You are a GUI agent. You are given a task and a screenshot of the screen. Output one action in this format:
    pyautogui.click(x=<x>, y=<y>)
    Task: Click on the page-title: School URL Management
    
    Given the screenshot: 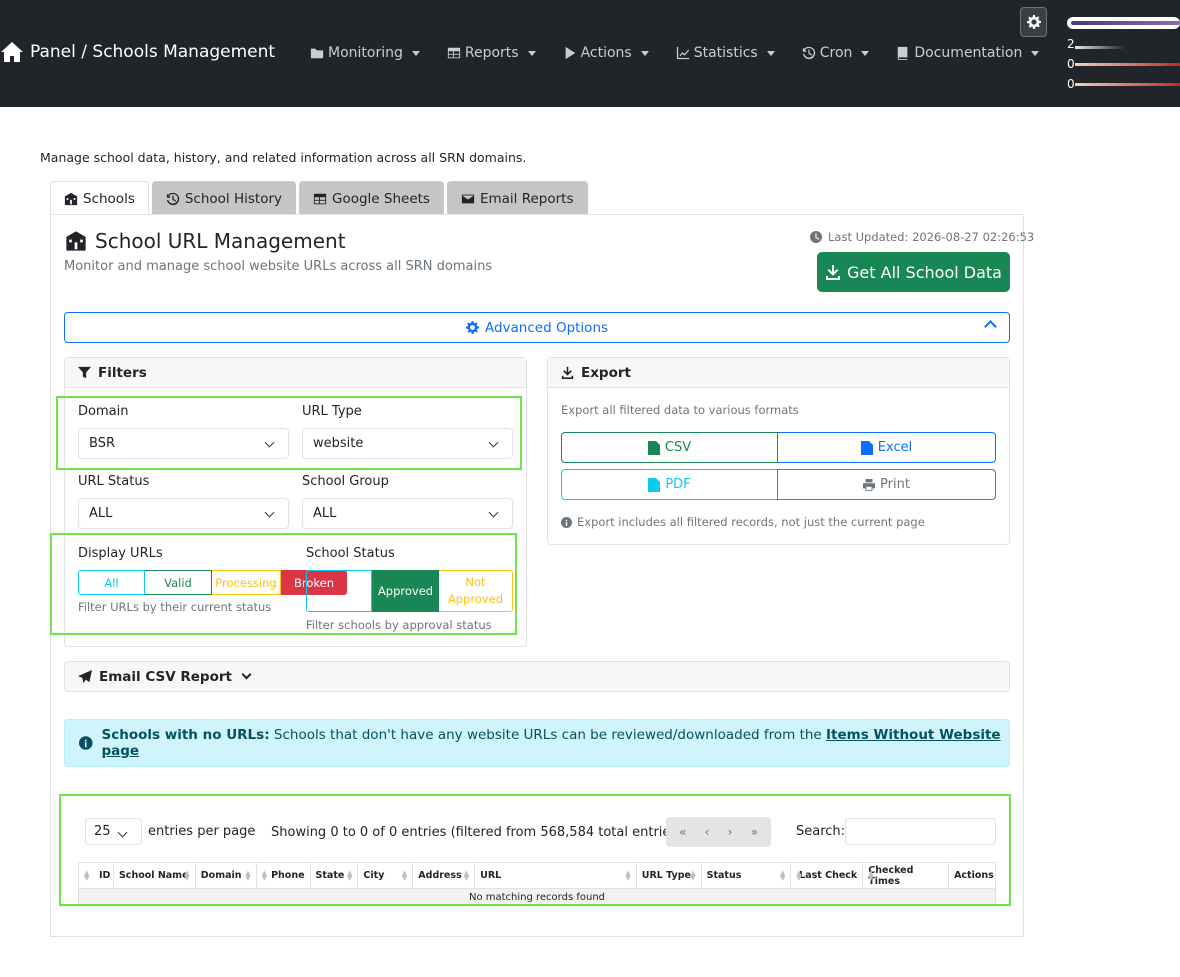 What is the action you would take?
    pyautogui.click(x=220, y=241)
    